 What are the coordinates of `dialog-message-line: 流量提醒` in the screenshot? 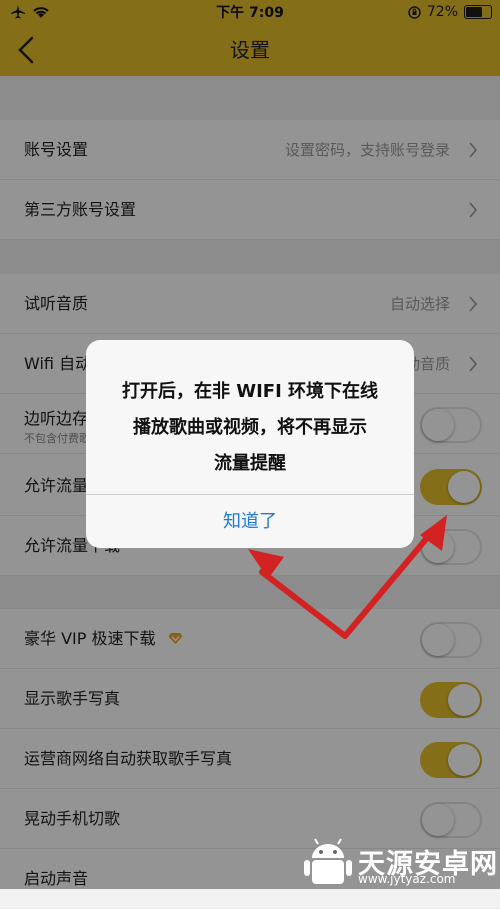 It's located at (250, 463).